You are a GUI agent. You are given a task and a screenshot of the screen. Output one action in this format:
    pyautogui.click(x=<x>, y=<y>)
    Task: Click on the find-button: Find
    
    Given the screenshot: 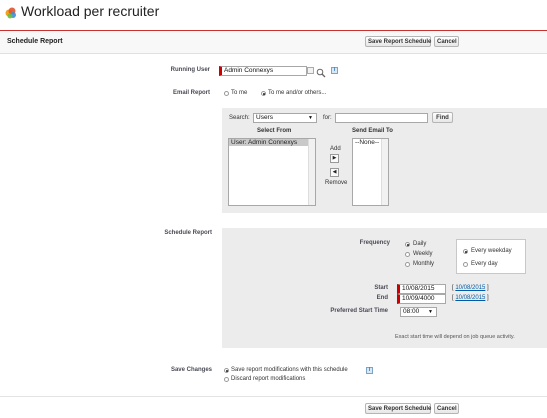 What is the action you would take?
    pyautogui.click(x=442, y=117)
    